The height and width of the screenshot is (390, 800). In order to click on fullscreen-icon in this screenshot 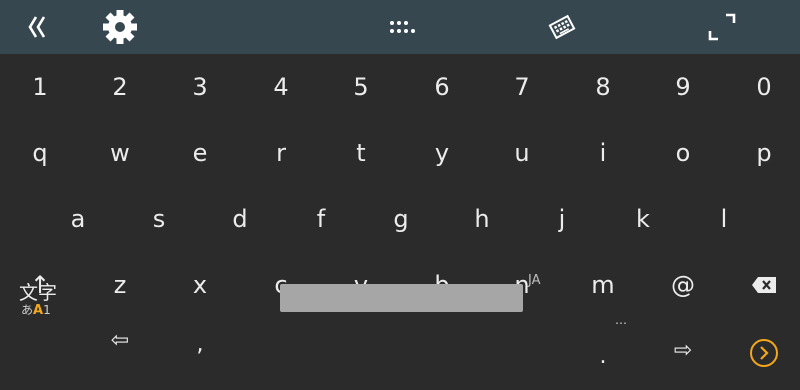, I will do `click(722, 27)`.